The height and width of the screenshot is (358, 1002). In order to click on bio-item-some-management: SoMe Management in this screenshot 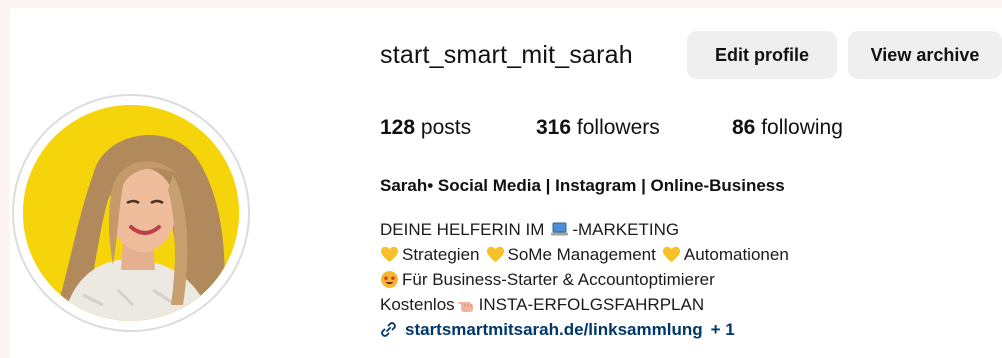, I will do `click(581, 254)`.